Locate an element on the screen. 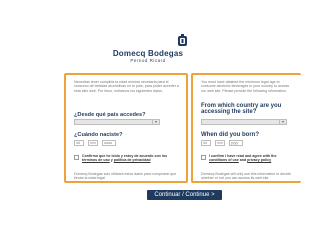 The height and width of the screenshot is (246, 320). continue-button: Continuar / Continue > is located at coordinates (184, 195).